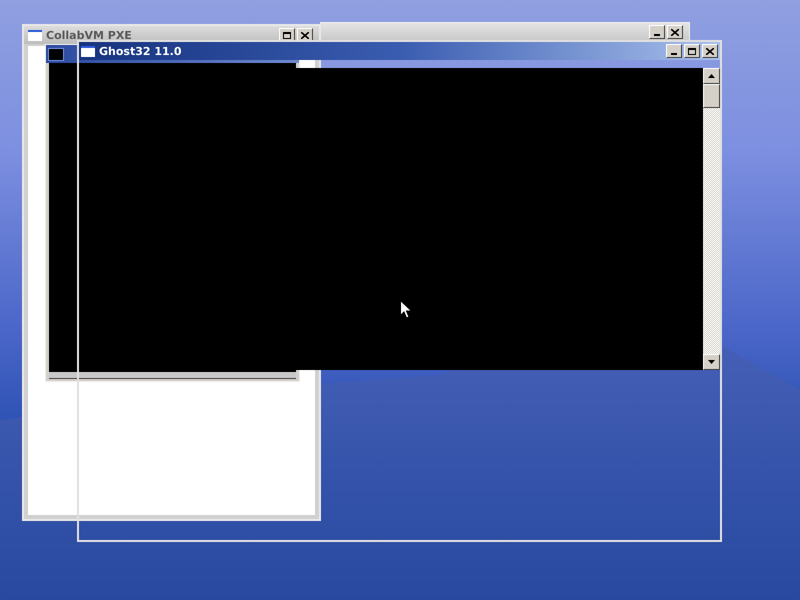 The height and width of the screenshot is (600, 800). I want to click on scroll-down-button, so click(711, 362).